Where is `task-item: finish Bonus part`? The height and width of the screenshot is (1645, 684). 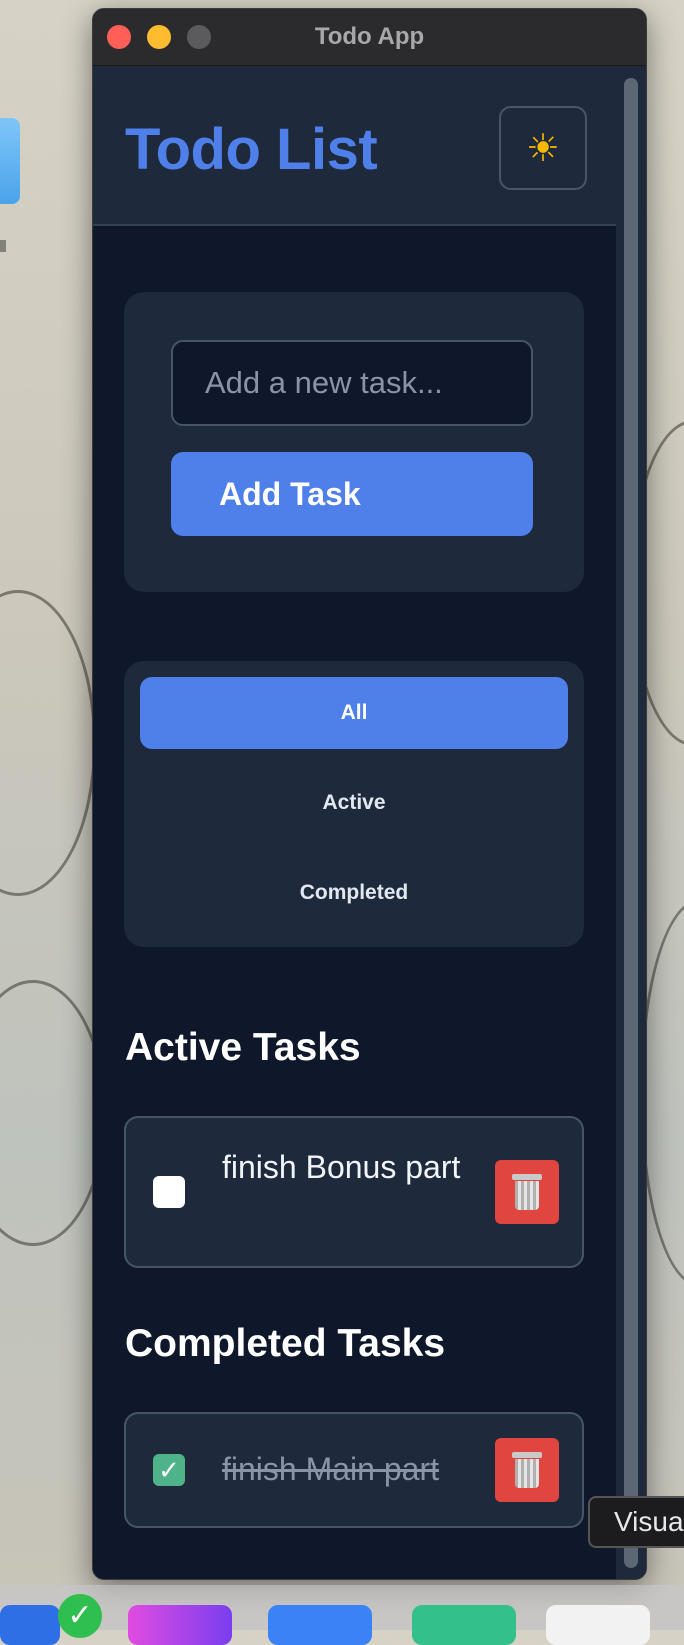 task-item: finish Bonus part is located at coordinates (354, 1192).